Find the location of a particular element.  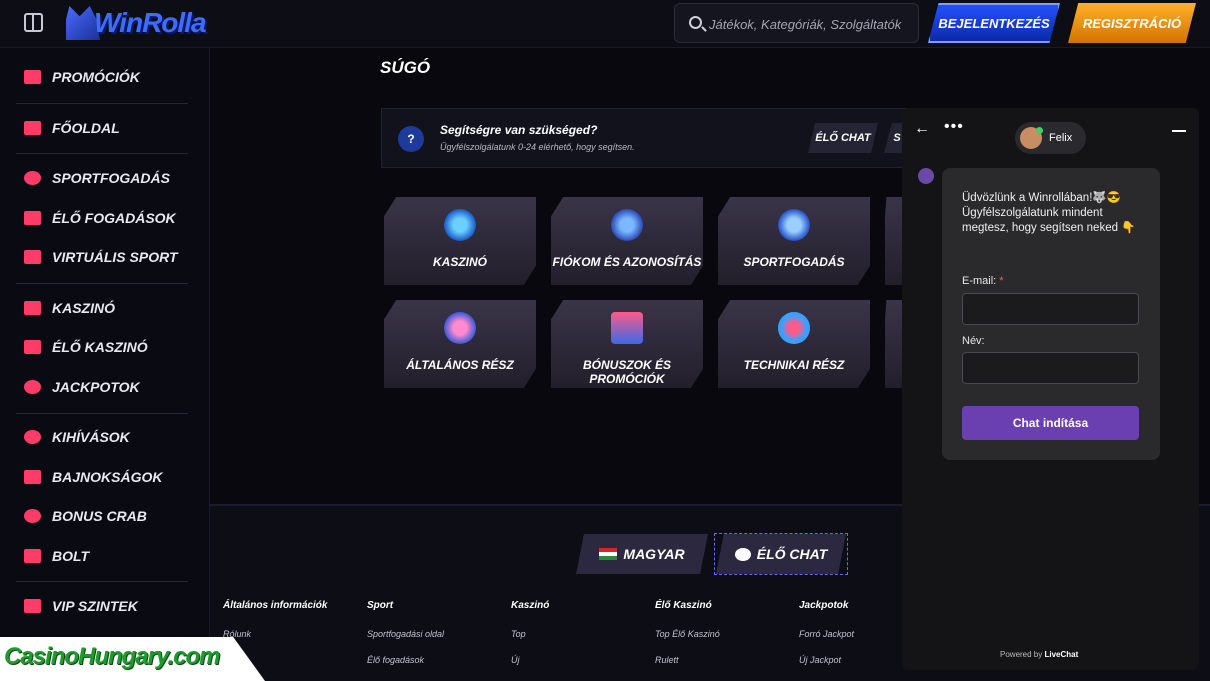

sidebar-item-sports: Sportfogadás is located at coordinates (97, 178).